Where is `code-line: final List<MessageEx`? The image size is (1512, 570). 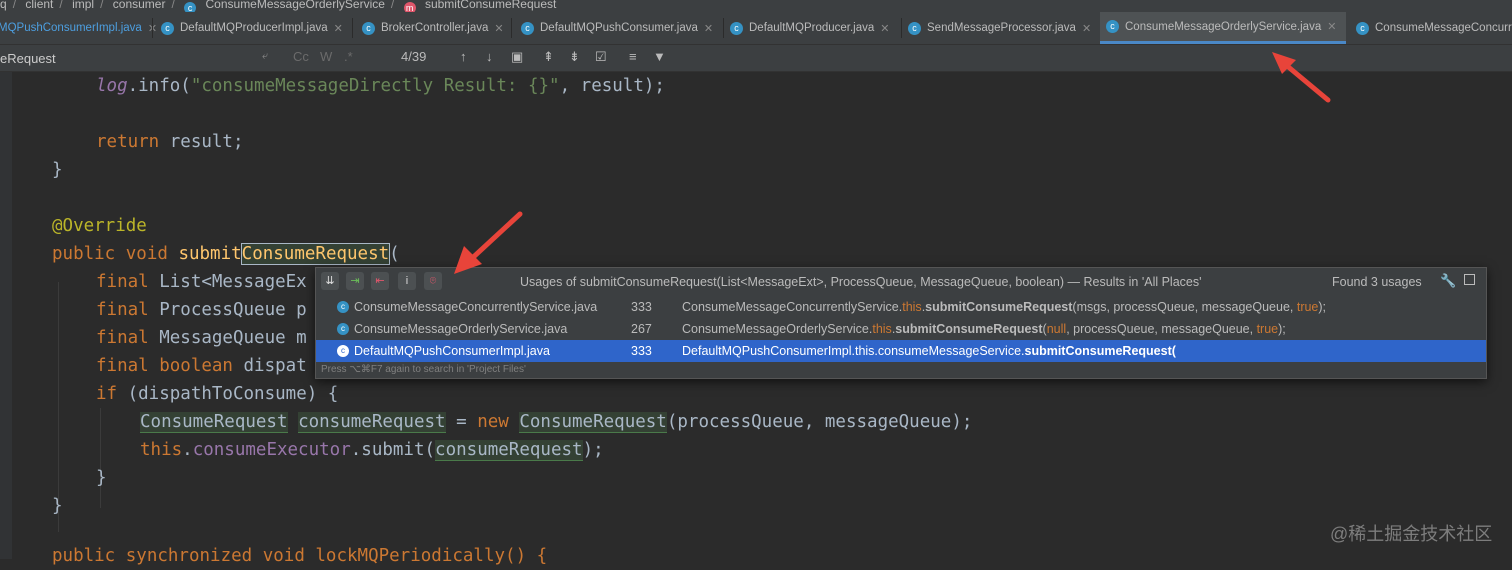
code-line: final List<MessageEx is located at coordinates (201, 282).